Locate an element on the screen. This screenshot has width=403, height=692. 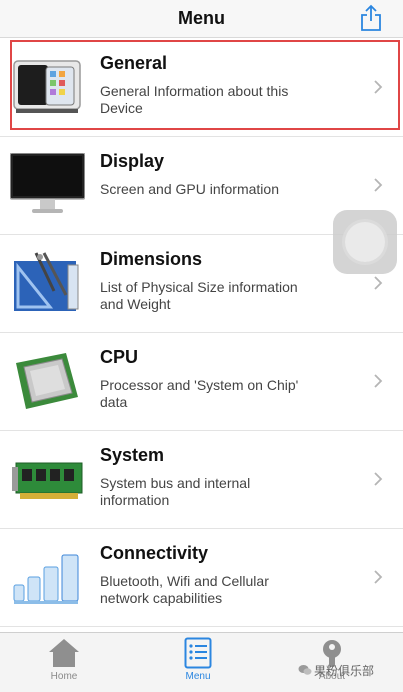
tab-label: Home is located at coordinates (64, 676).